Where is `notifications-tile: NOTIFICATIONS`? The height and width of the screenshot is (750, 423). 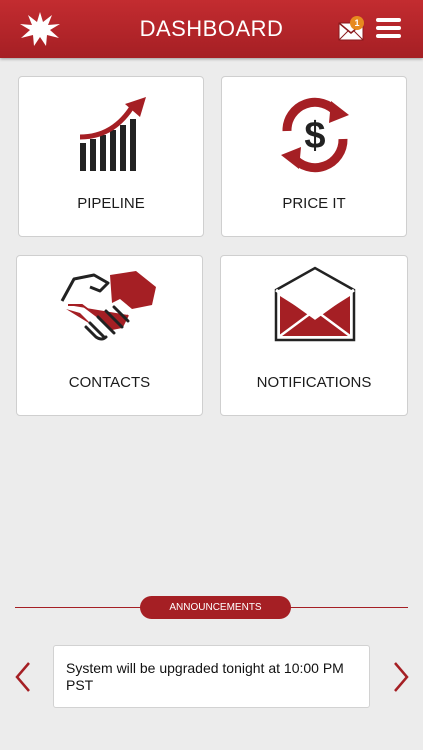
notifications-tile: NOTIFICATIONS is located at coordinates (314, 335).